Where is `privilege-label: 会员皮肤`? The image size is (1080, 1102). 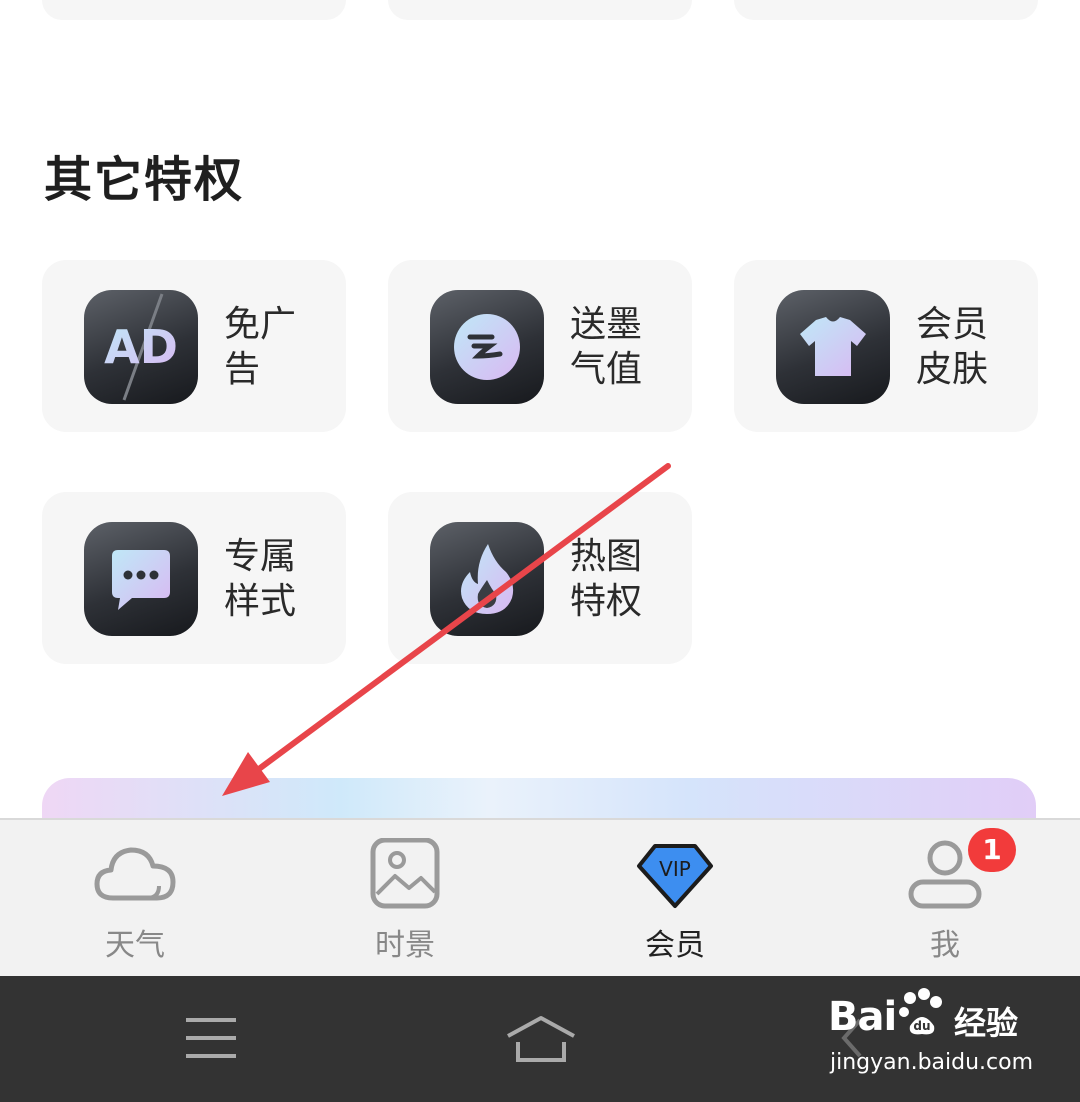
privilege-label: 会员皮肤 is located at coordinates (952, 347).